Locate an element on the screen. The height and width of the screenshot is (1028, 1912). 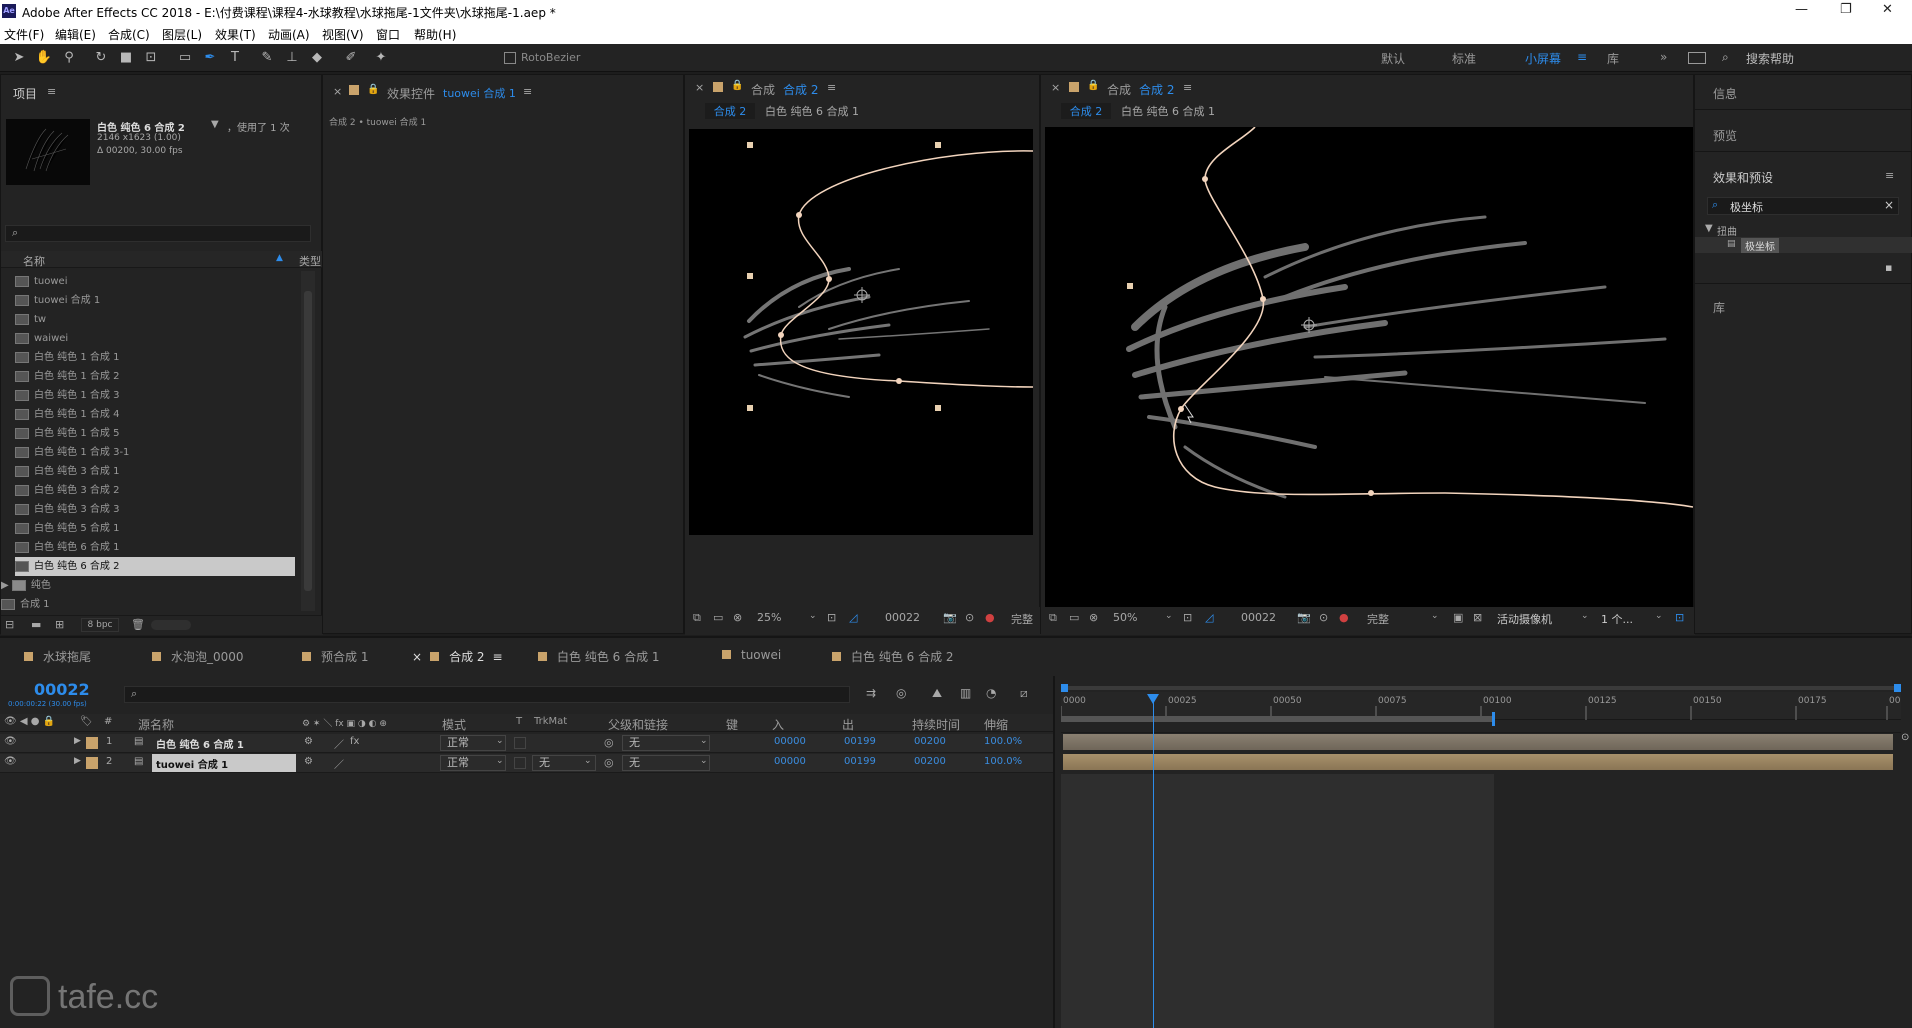
out-point: 00199 is located at coordinates (860, 761).